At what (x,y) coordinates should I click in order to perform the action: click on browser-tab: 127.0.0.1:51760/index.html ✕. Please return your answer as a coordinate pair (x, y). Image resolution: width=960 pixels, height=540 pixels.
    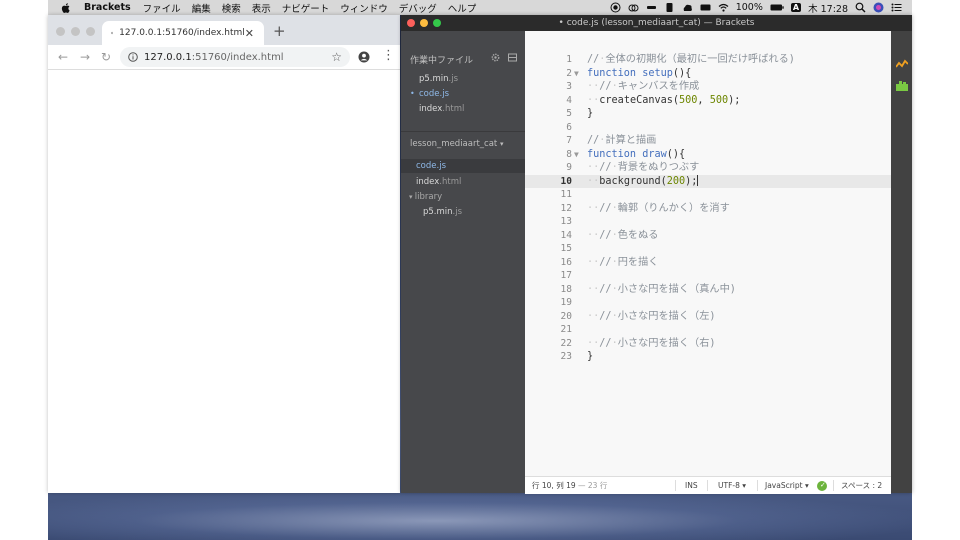
    Looking at the image, I should click on (183, 33).